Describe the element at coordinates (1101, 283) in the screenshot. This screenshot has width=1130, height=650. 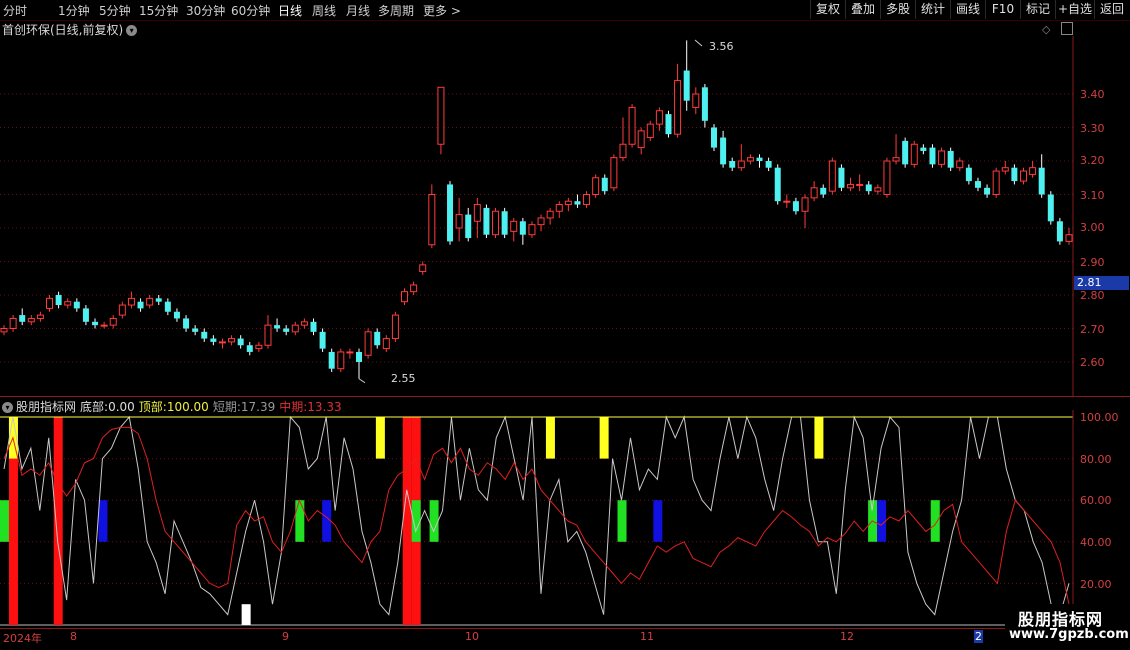
I see `current-price-tag: 2.81` at that location.